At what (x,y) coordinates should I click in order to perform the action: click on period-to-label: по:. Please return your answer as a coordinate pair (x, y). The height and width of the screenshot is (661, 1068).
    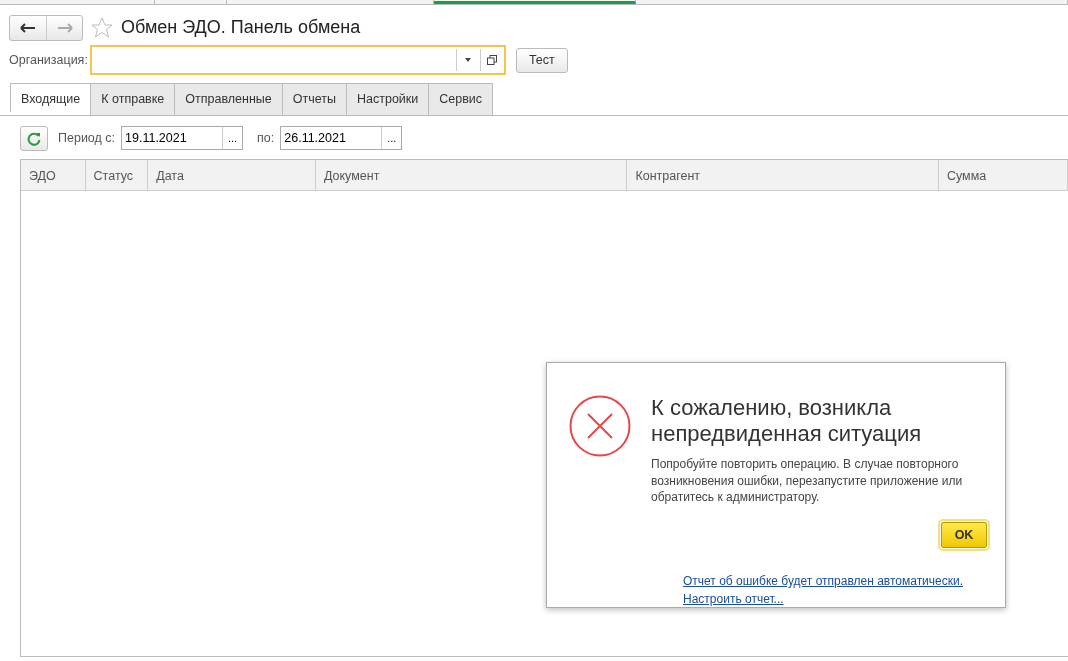
    Looking at the image, I should click on (266, 138).